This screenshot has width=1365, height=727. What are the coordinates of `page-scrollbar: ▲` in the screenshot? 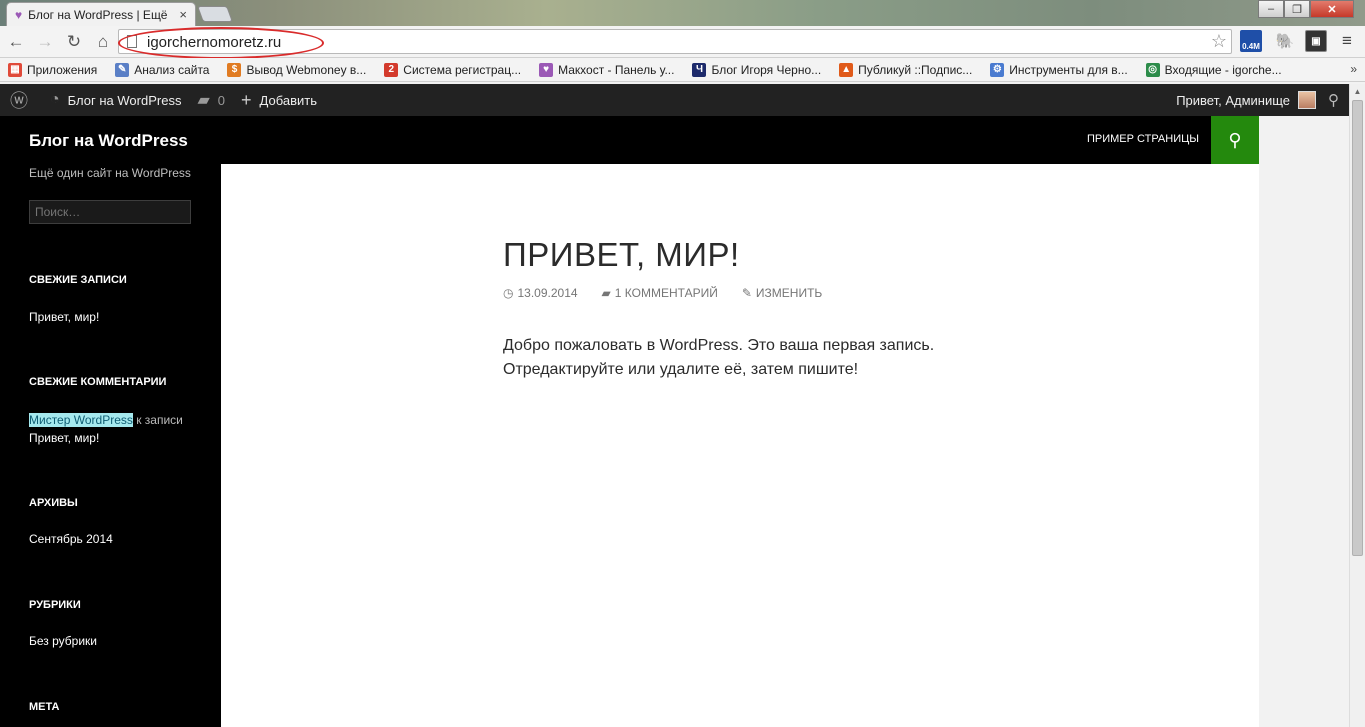 It's located at (1357, 405).